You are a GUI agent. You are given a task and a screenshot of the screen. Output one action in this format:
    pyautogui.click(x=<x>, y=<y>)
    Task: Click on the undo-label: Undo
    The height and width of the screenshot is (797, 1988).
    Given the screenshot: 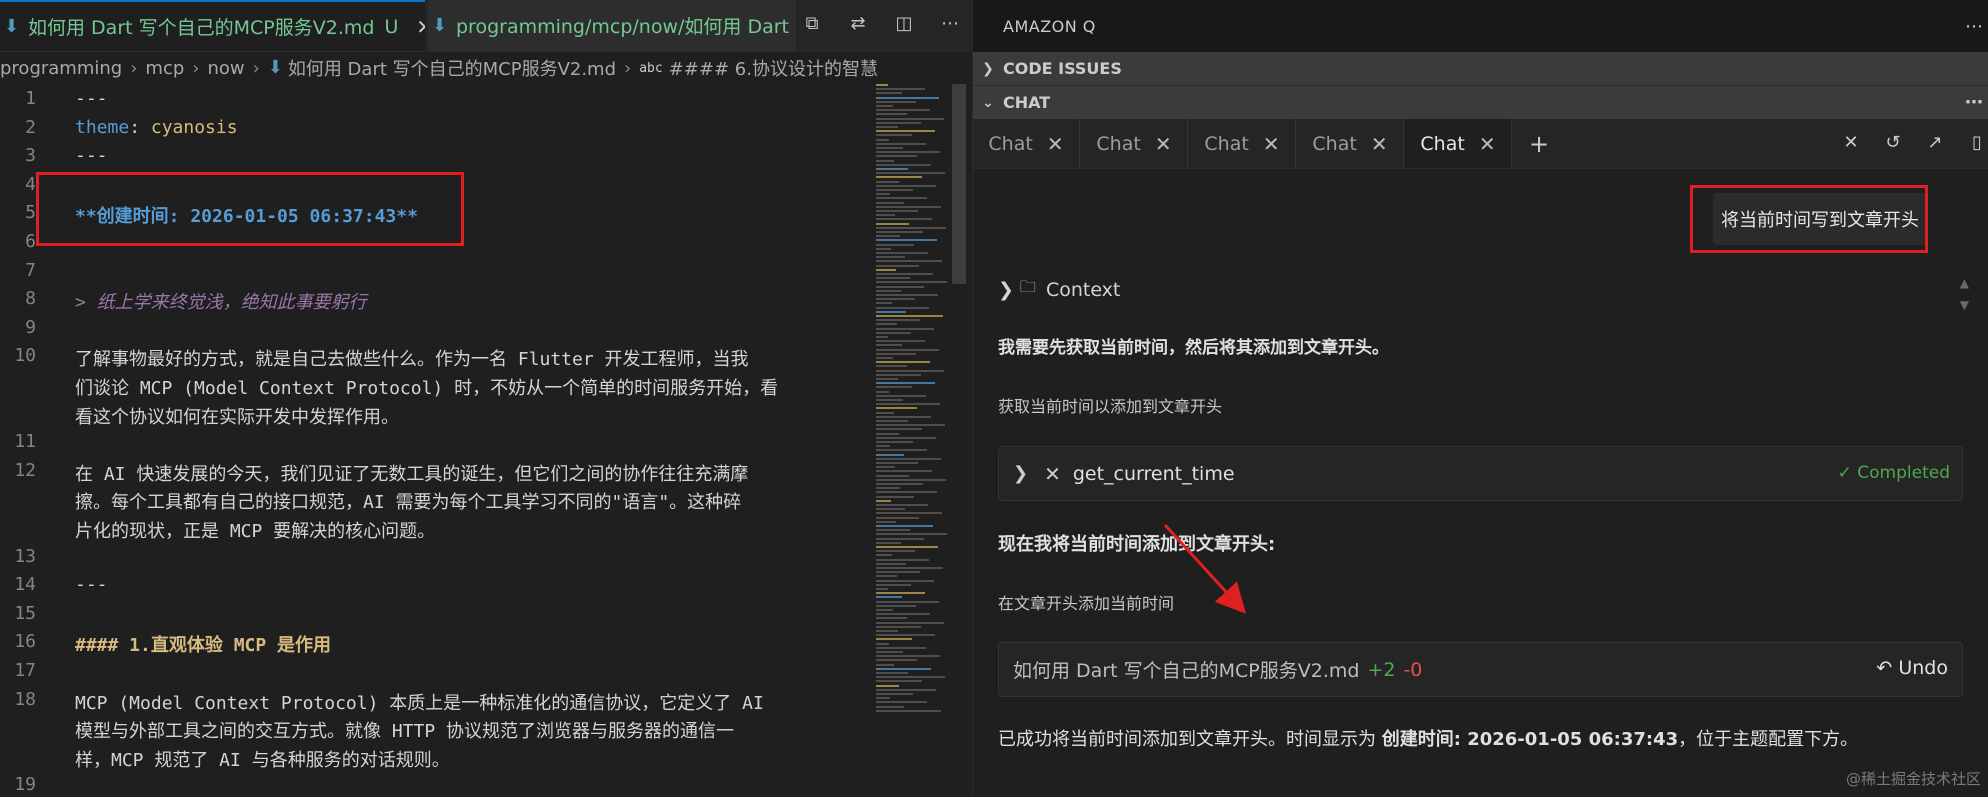 What is the action you would take?
    pyautogui.click(x=1923, y=668)
    